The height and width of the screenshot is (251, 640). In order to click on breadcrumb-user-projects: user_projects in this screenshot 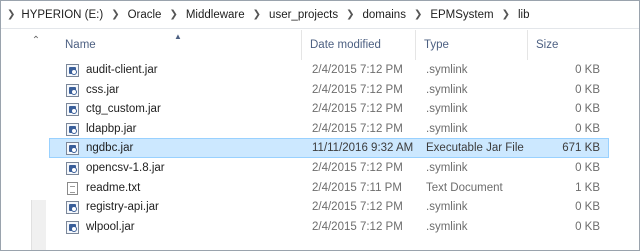, I will do `click(303, 15)`.